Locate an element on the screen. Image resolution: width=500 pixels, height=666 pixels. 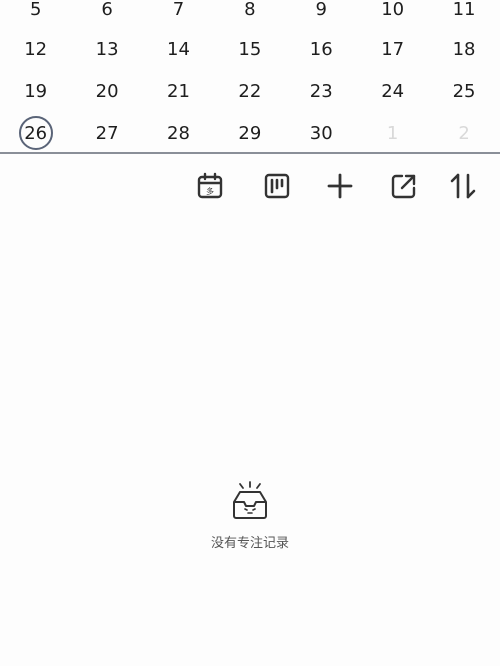
calendar-day-number: 25 is located at coordinates (464, 91).